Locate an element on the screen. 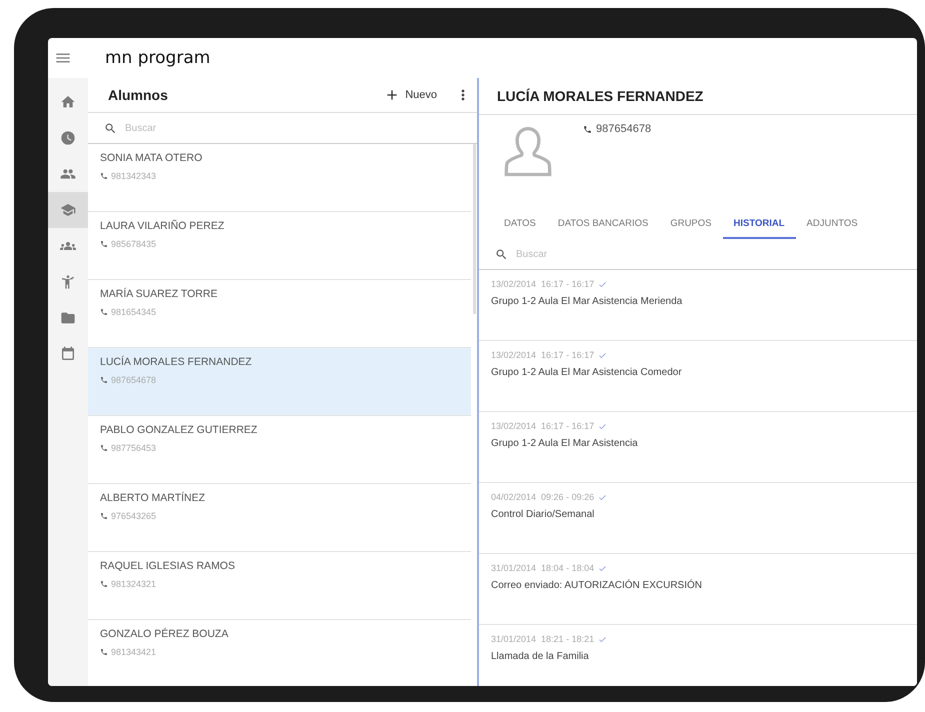 The height and width of the screenshot is (712, 925). student-name: SONIA MATA OTERO is located at coordinates (152, 158).